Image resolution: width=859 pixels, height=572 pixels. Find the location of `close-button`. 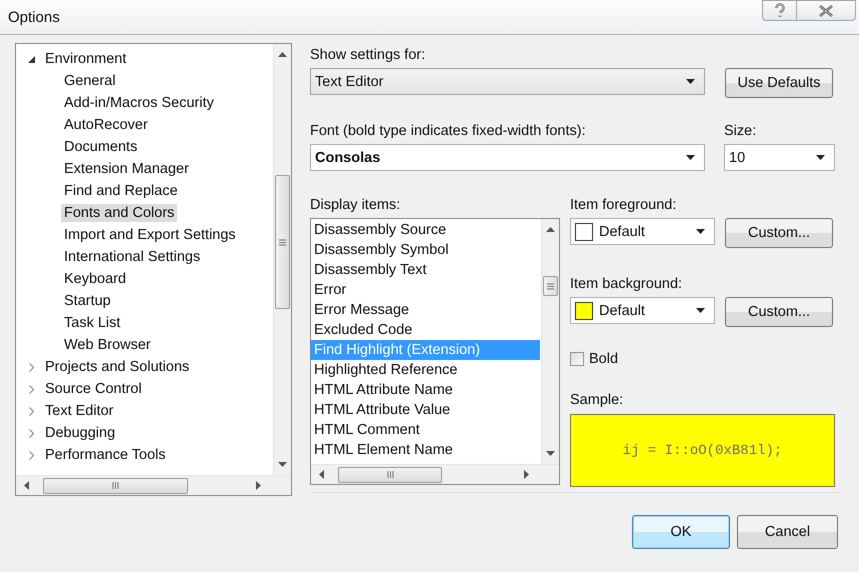

close-button is located at coordinates (826, 10).